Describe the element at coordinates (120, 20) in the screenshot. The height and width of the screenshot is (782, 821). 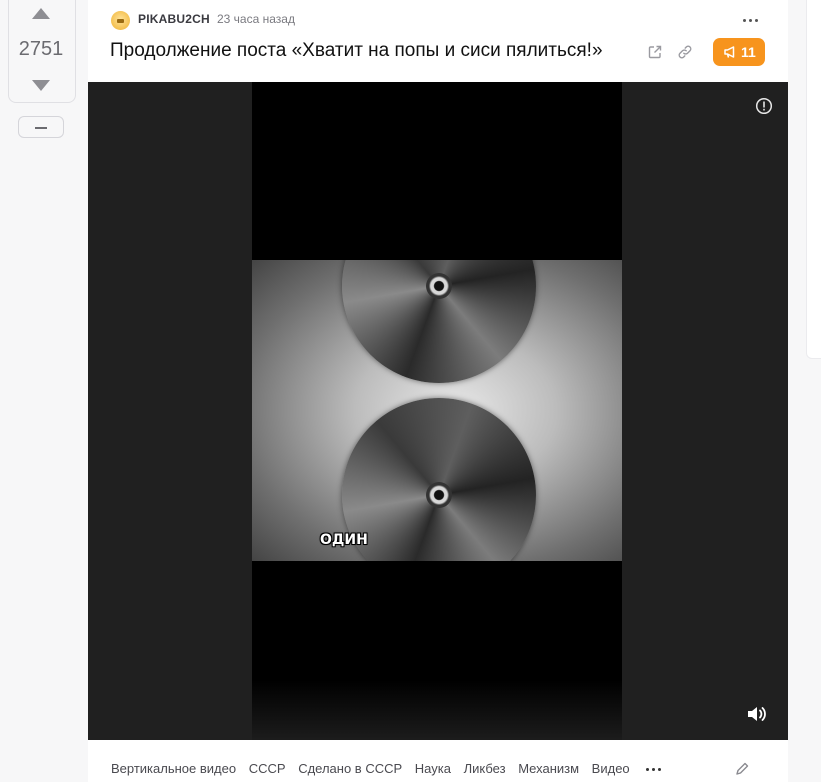
I see `author-avatar` at that location.